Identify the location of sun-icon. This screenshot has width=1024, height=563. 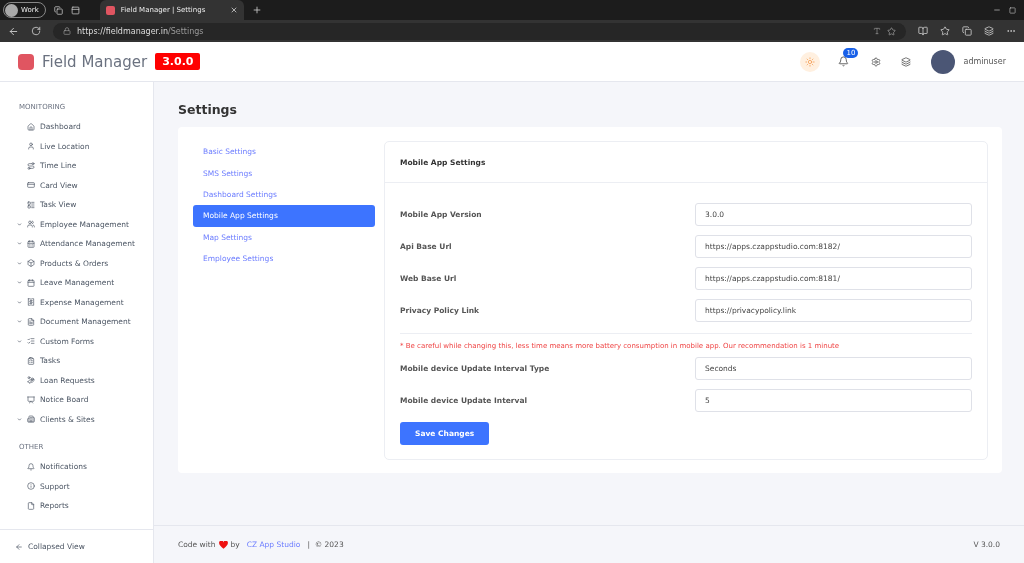
(810, 61).